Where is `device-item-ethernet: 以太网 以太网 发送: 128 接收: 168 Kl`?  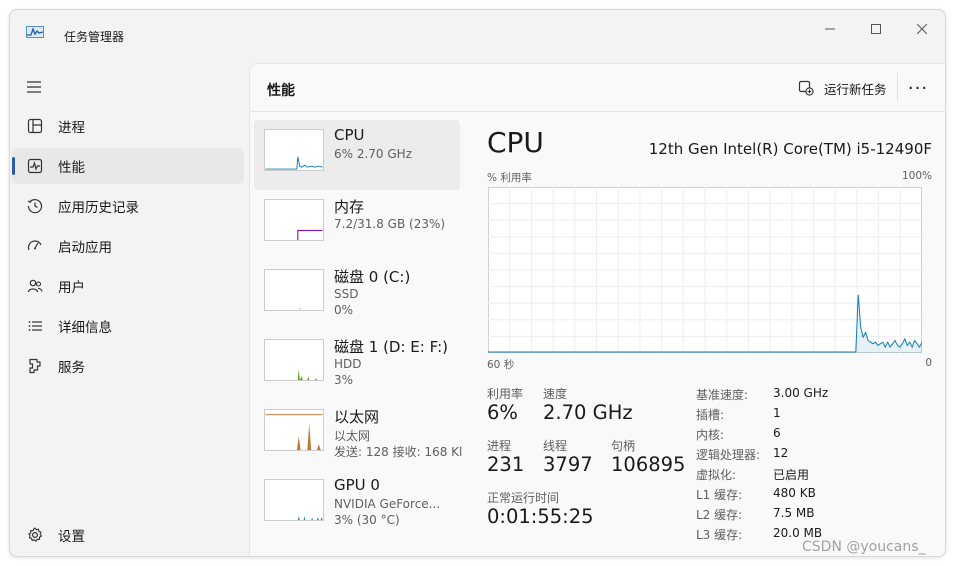
device-item-ethernet: 以太网 以太网 发送: 128 接收: 168 Kl is located at coordinates (358, 435).